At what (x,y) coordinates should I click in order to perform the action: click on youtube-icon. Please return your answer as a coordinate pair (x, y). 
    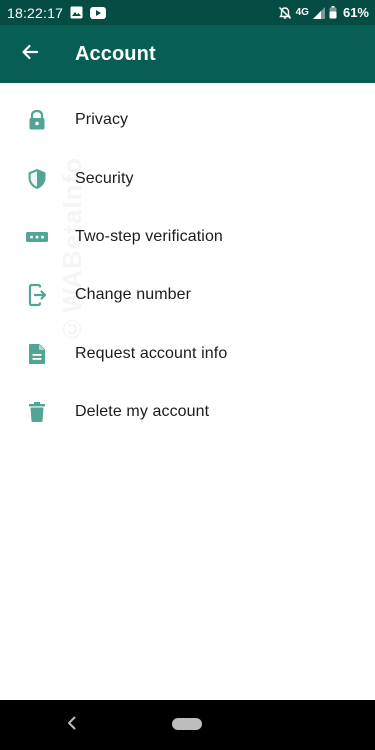
    Looking at the image, I should click on (98, 12).